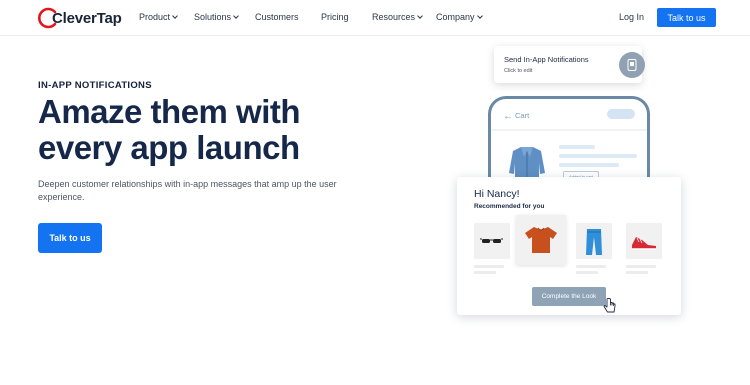  What do you see at coordinates (213, 17) in the screenshot?
I see `nav-label: Solutions` at bounding box center [213, 17].